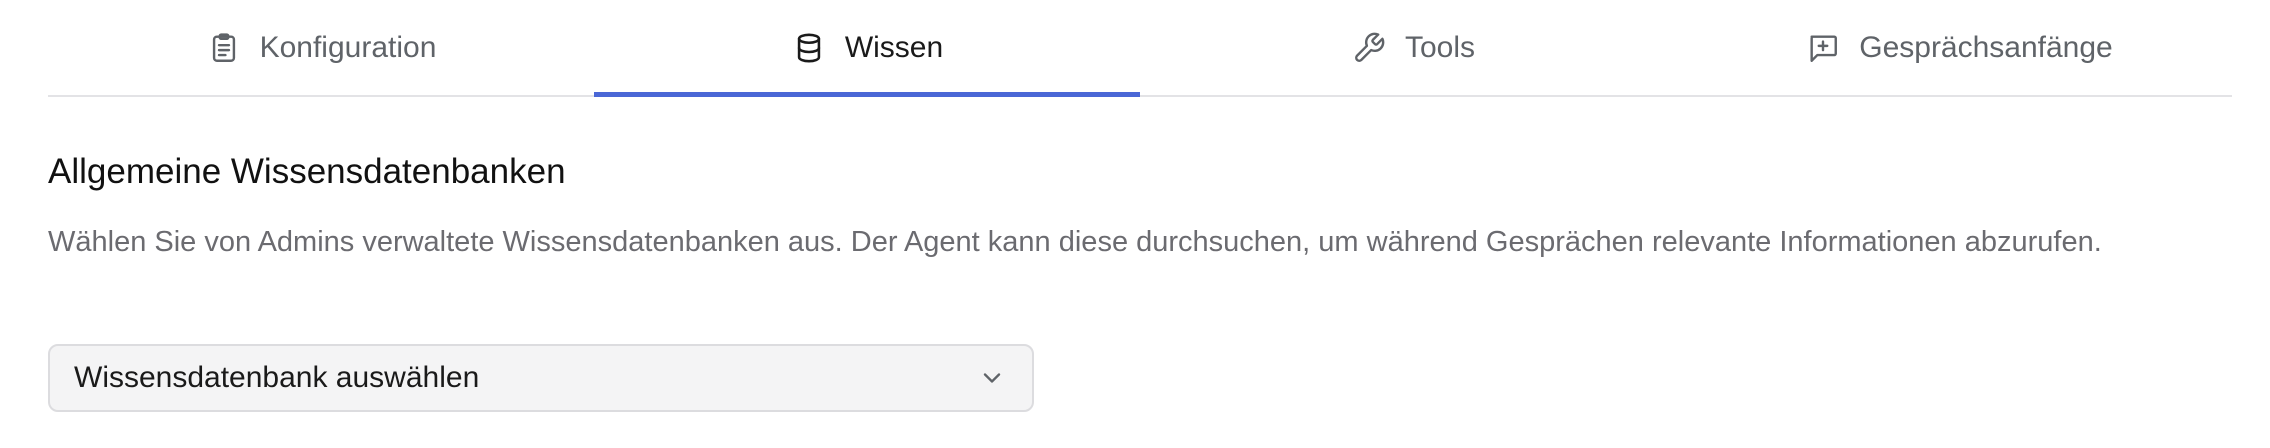 This screenshot has height=448, width=2270. Describe the element at coordinates (224, 48) in the screenshot. I see `clipboard-icon` at that location.